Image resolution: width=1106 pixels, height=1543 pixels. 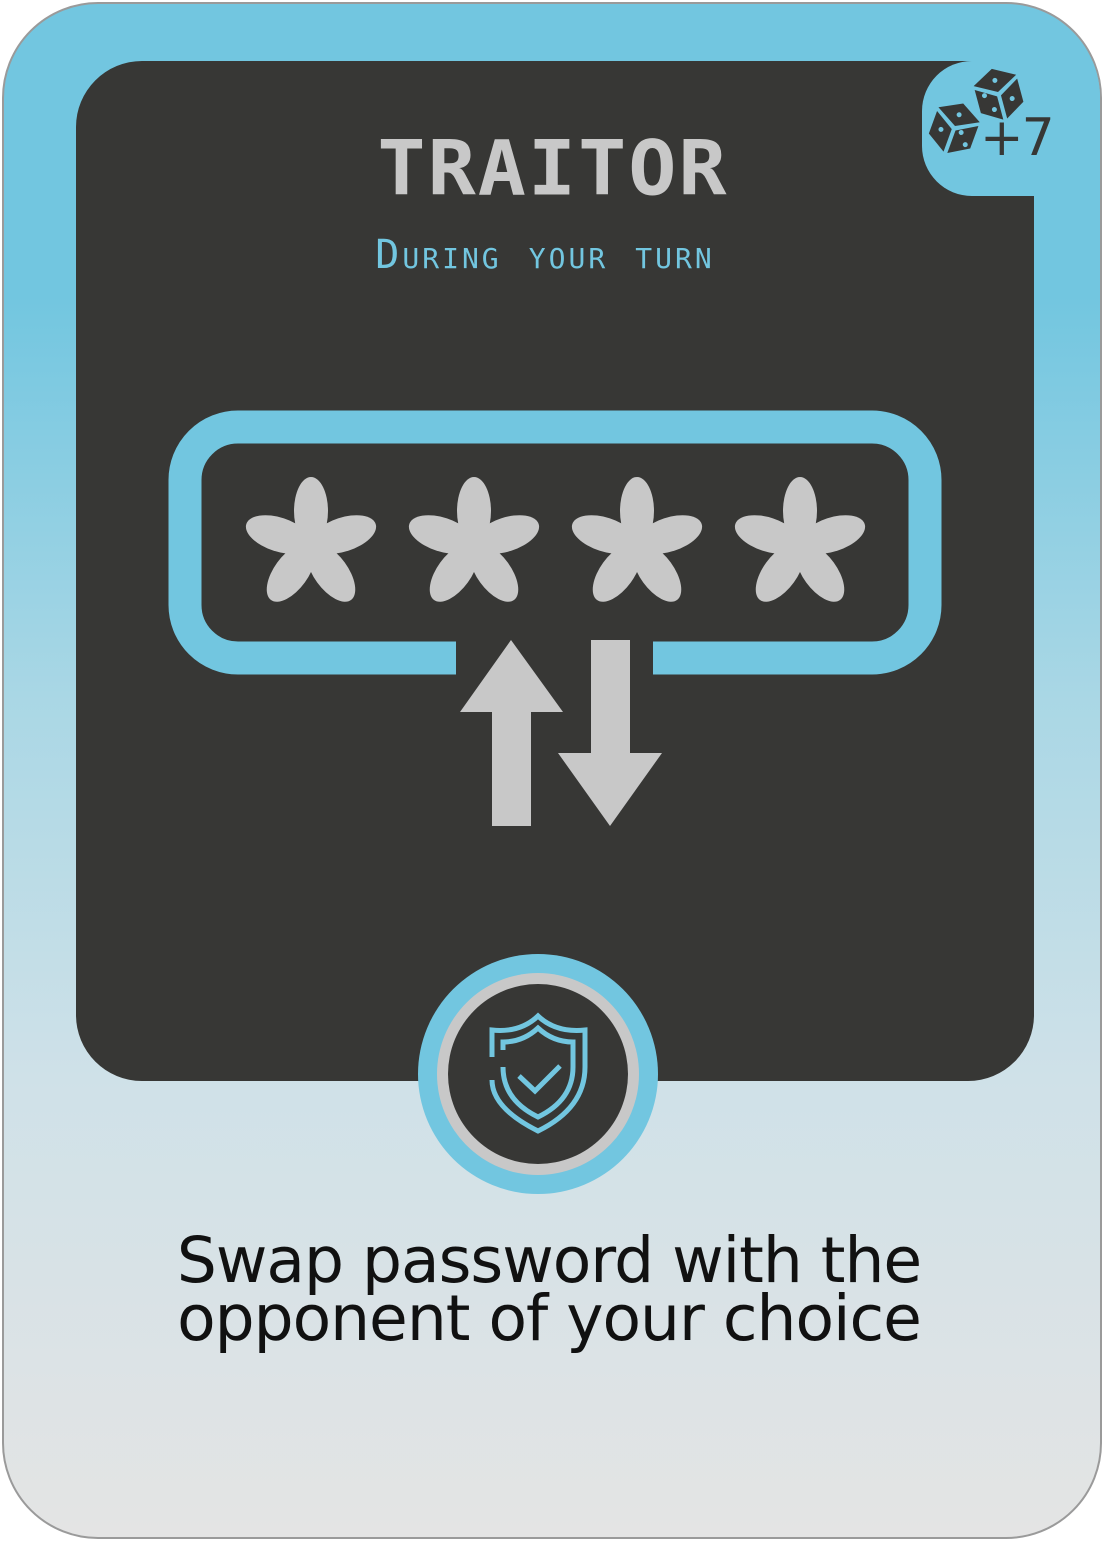 I want to click on description-line-2: opponent of your choice, so click(x=549, y=1318).